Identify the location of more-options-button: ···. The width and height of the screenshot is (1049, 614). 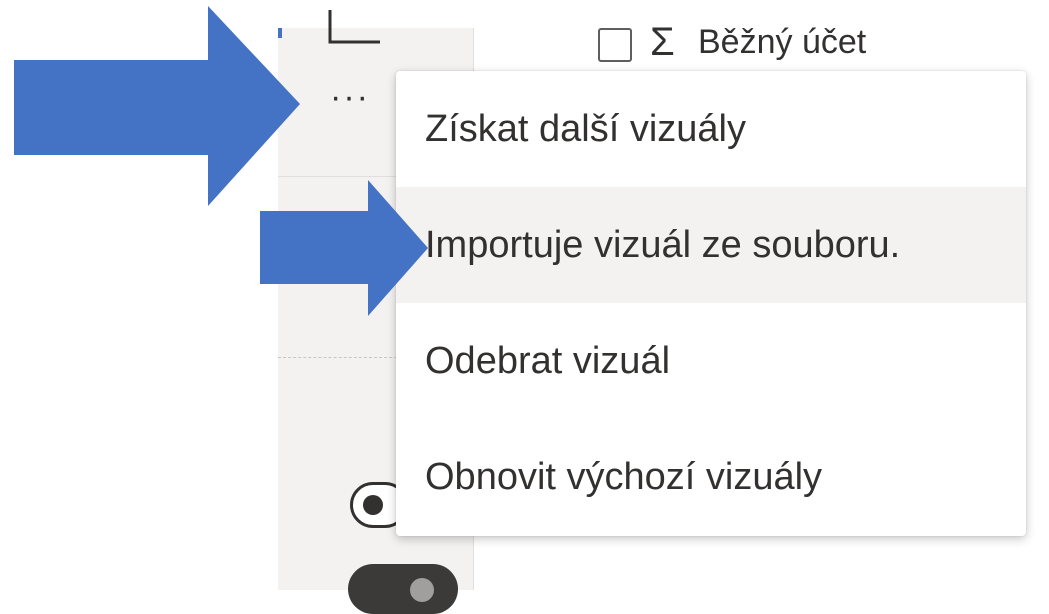
(360, 100).